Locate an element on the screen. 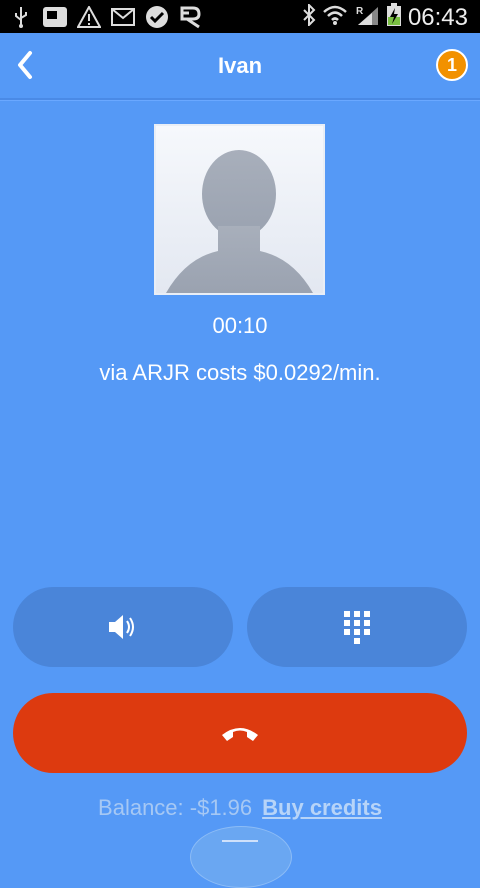  wifi-icon is located at coordinates (335, 17).